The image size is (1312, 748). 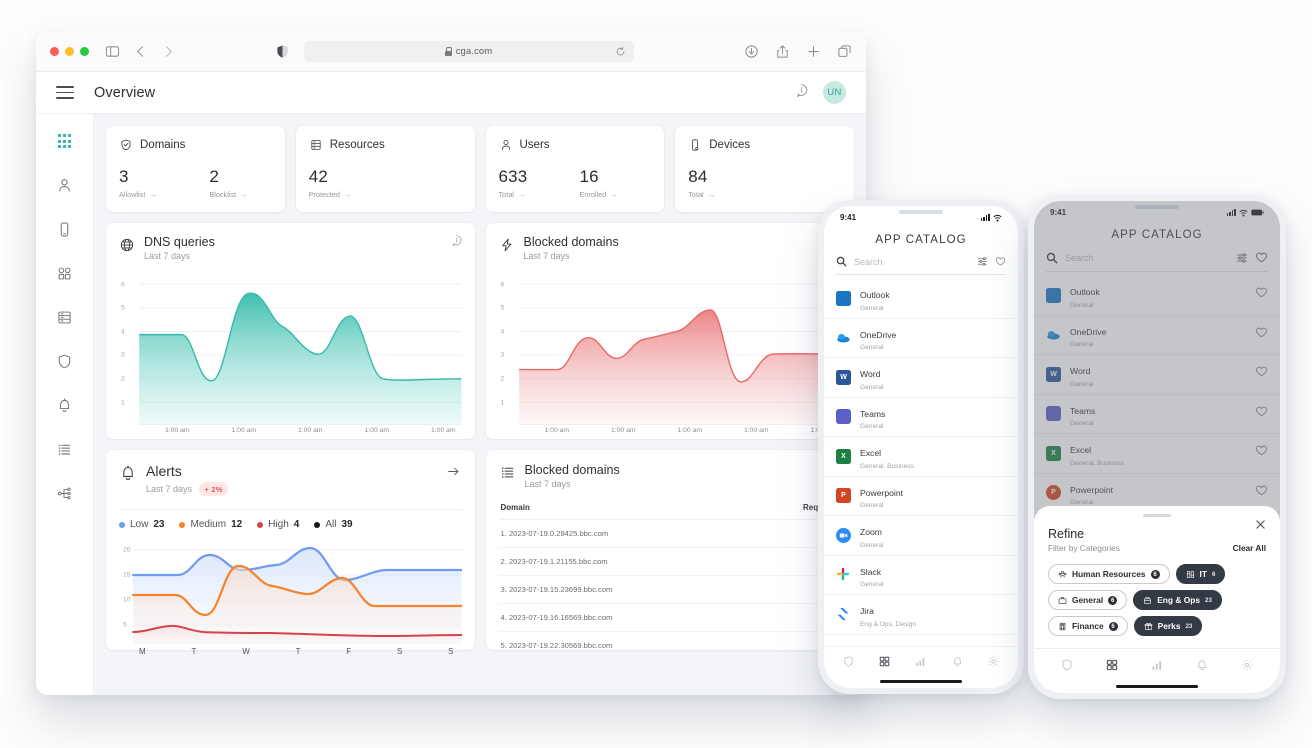 What do you see at coordinates (1113, 600) in the screenshot?
I see `chip-count: 6` at bounding box center [1113, 600].